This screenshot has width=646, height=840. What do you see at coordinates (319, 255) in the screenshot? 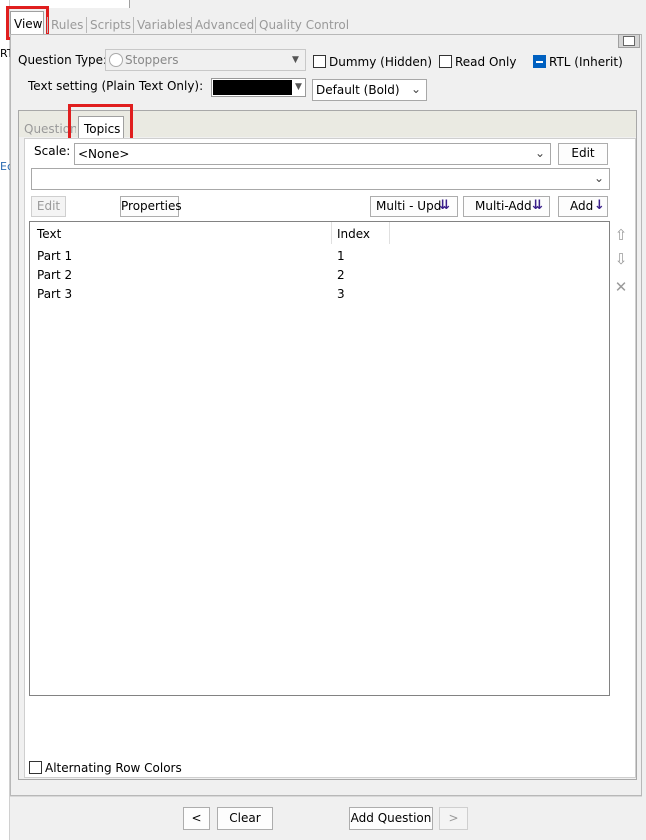
I see `table-row: Part 1 1` at bounding box center [319, 255].